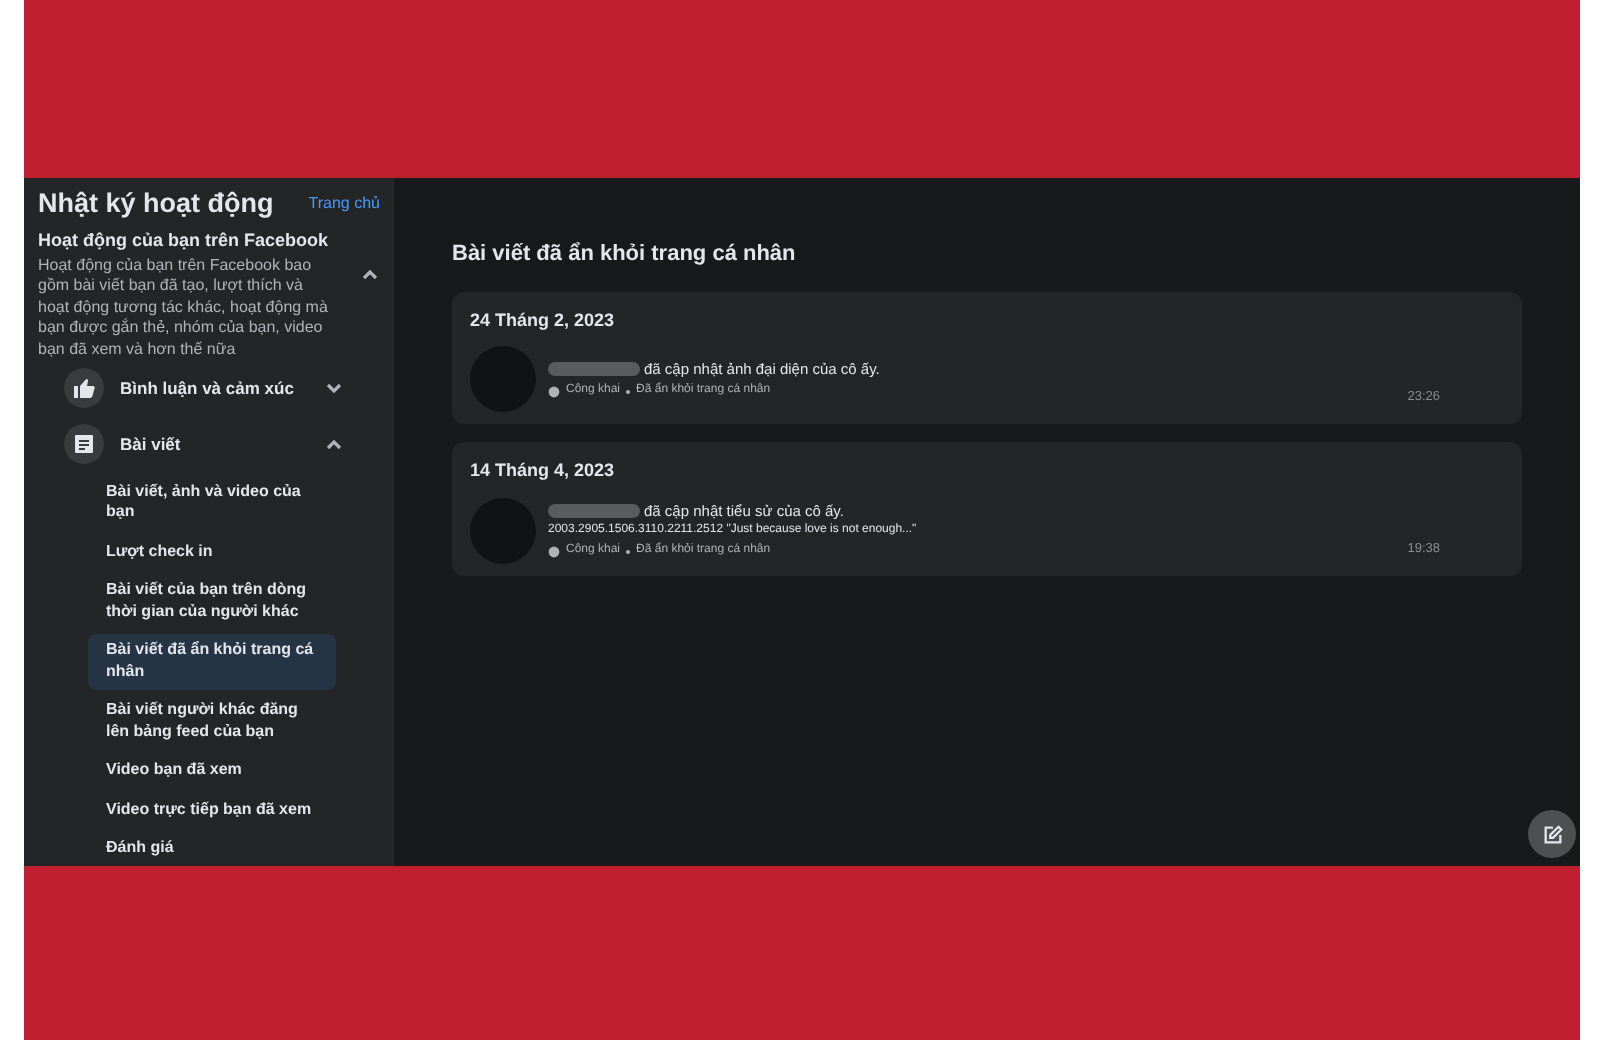 Image resolution: width=1600 pixels, height=1040 pixels. I want to click on category-item: Bài viết, so click(209, 444).